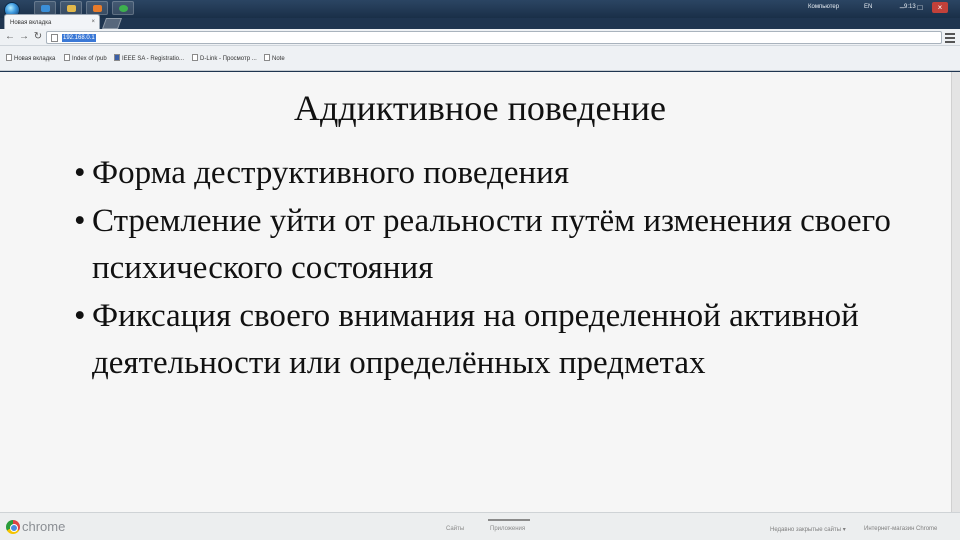  Describe the element at coordinates (480, 21) in the screenshot. I see `tab-strip: Новая вкладка ×` at that location.